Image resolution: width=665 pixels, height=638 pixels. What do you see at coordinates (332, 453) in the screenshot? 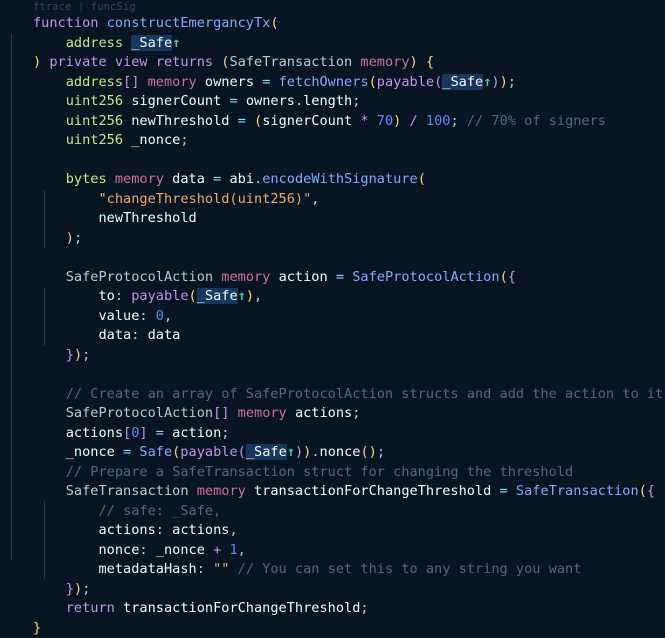
I see `code-line: _nonce = Safe(payable(_Safe↑)).nonce();` at bounding box center [332, 453].